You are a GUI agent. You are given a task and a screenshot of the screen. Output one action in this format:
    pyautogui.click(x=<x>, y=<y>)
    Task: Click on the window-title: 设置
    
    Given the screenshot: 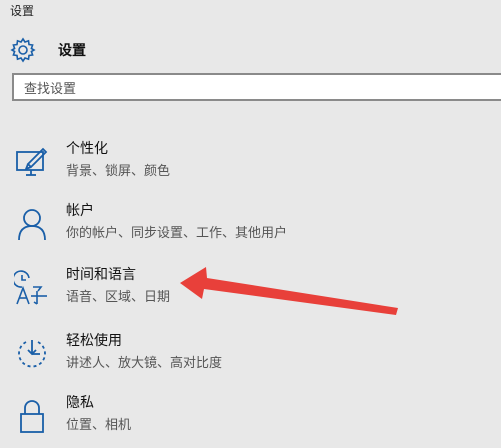 What is the action you would take?
    pyautogui.click(x=22, y=11)
    